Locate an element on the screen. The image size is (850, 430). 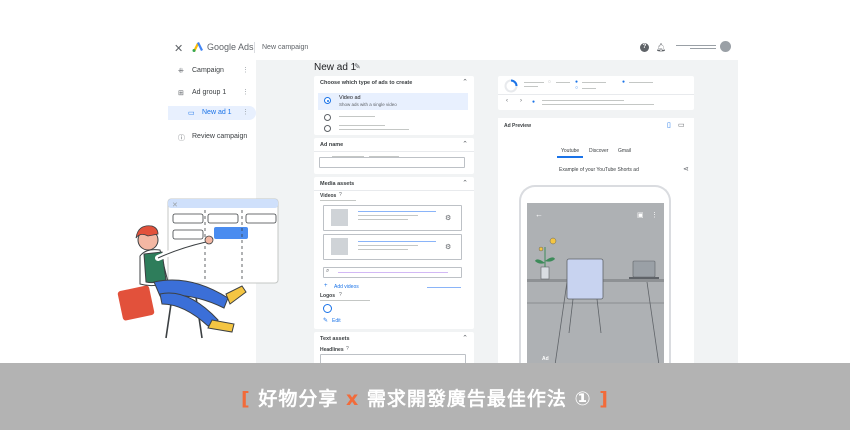
card-title: Media assets is located at coordinates (337, 184).